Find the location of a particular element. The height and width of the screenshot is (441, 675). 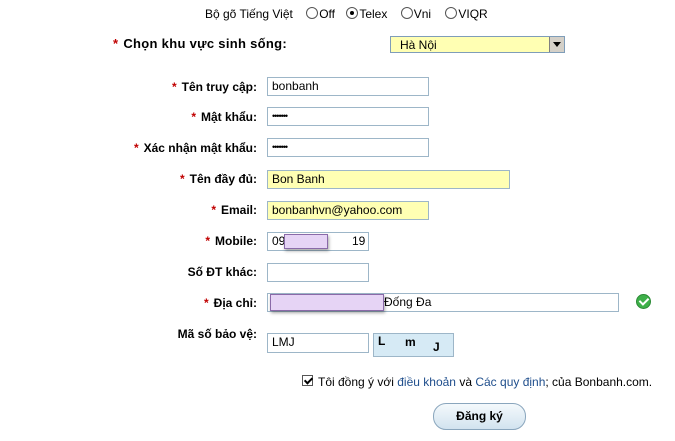

captcha-image: L m J is located at coordinates (413, 345).